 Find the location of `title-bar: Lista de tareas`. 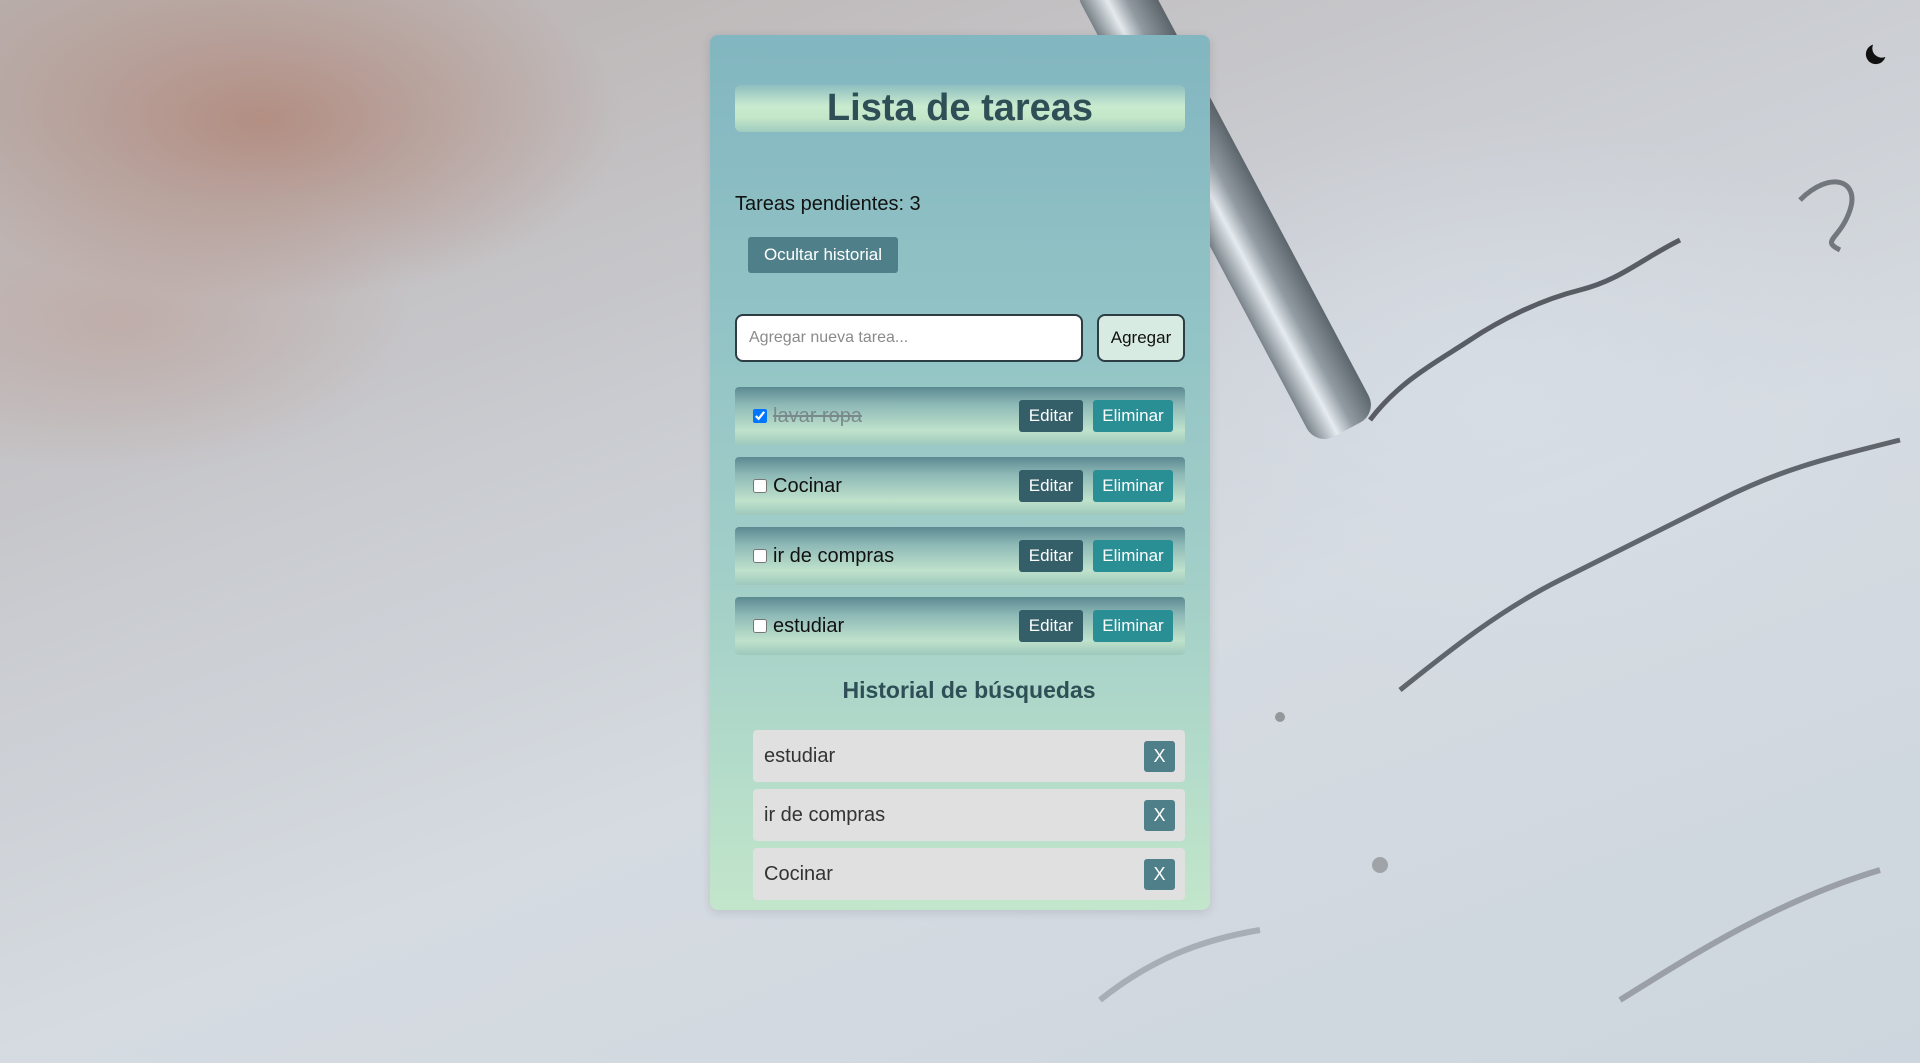

title-bar: Lista de tareas is located at coordinates (960, 108).